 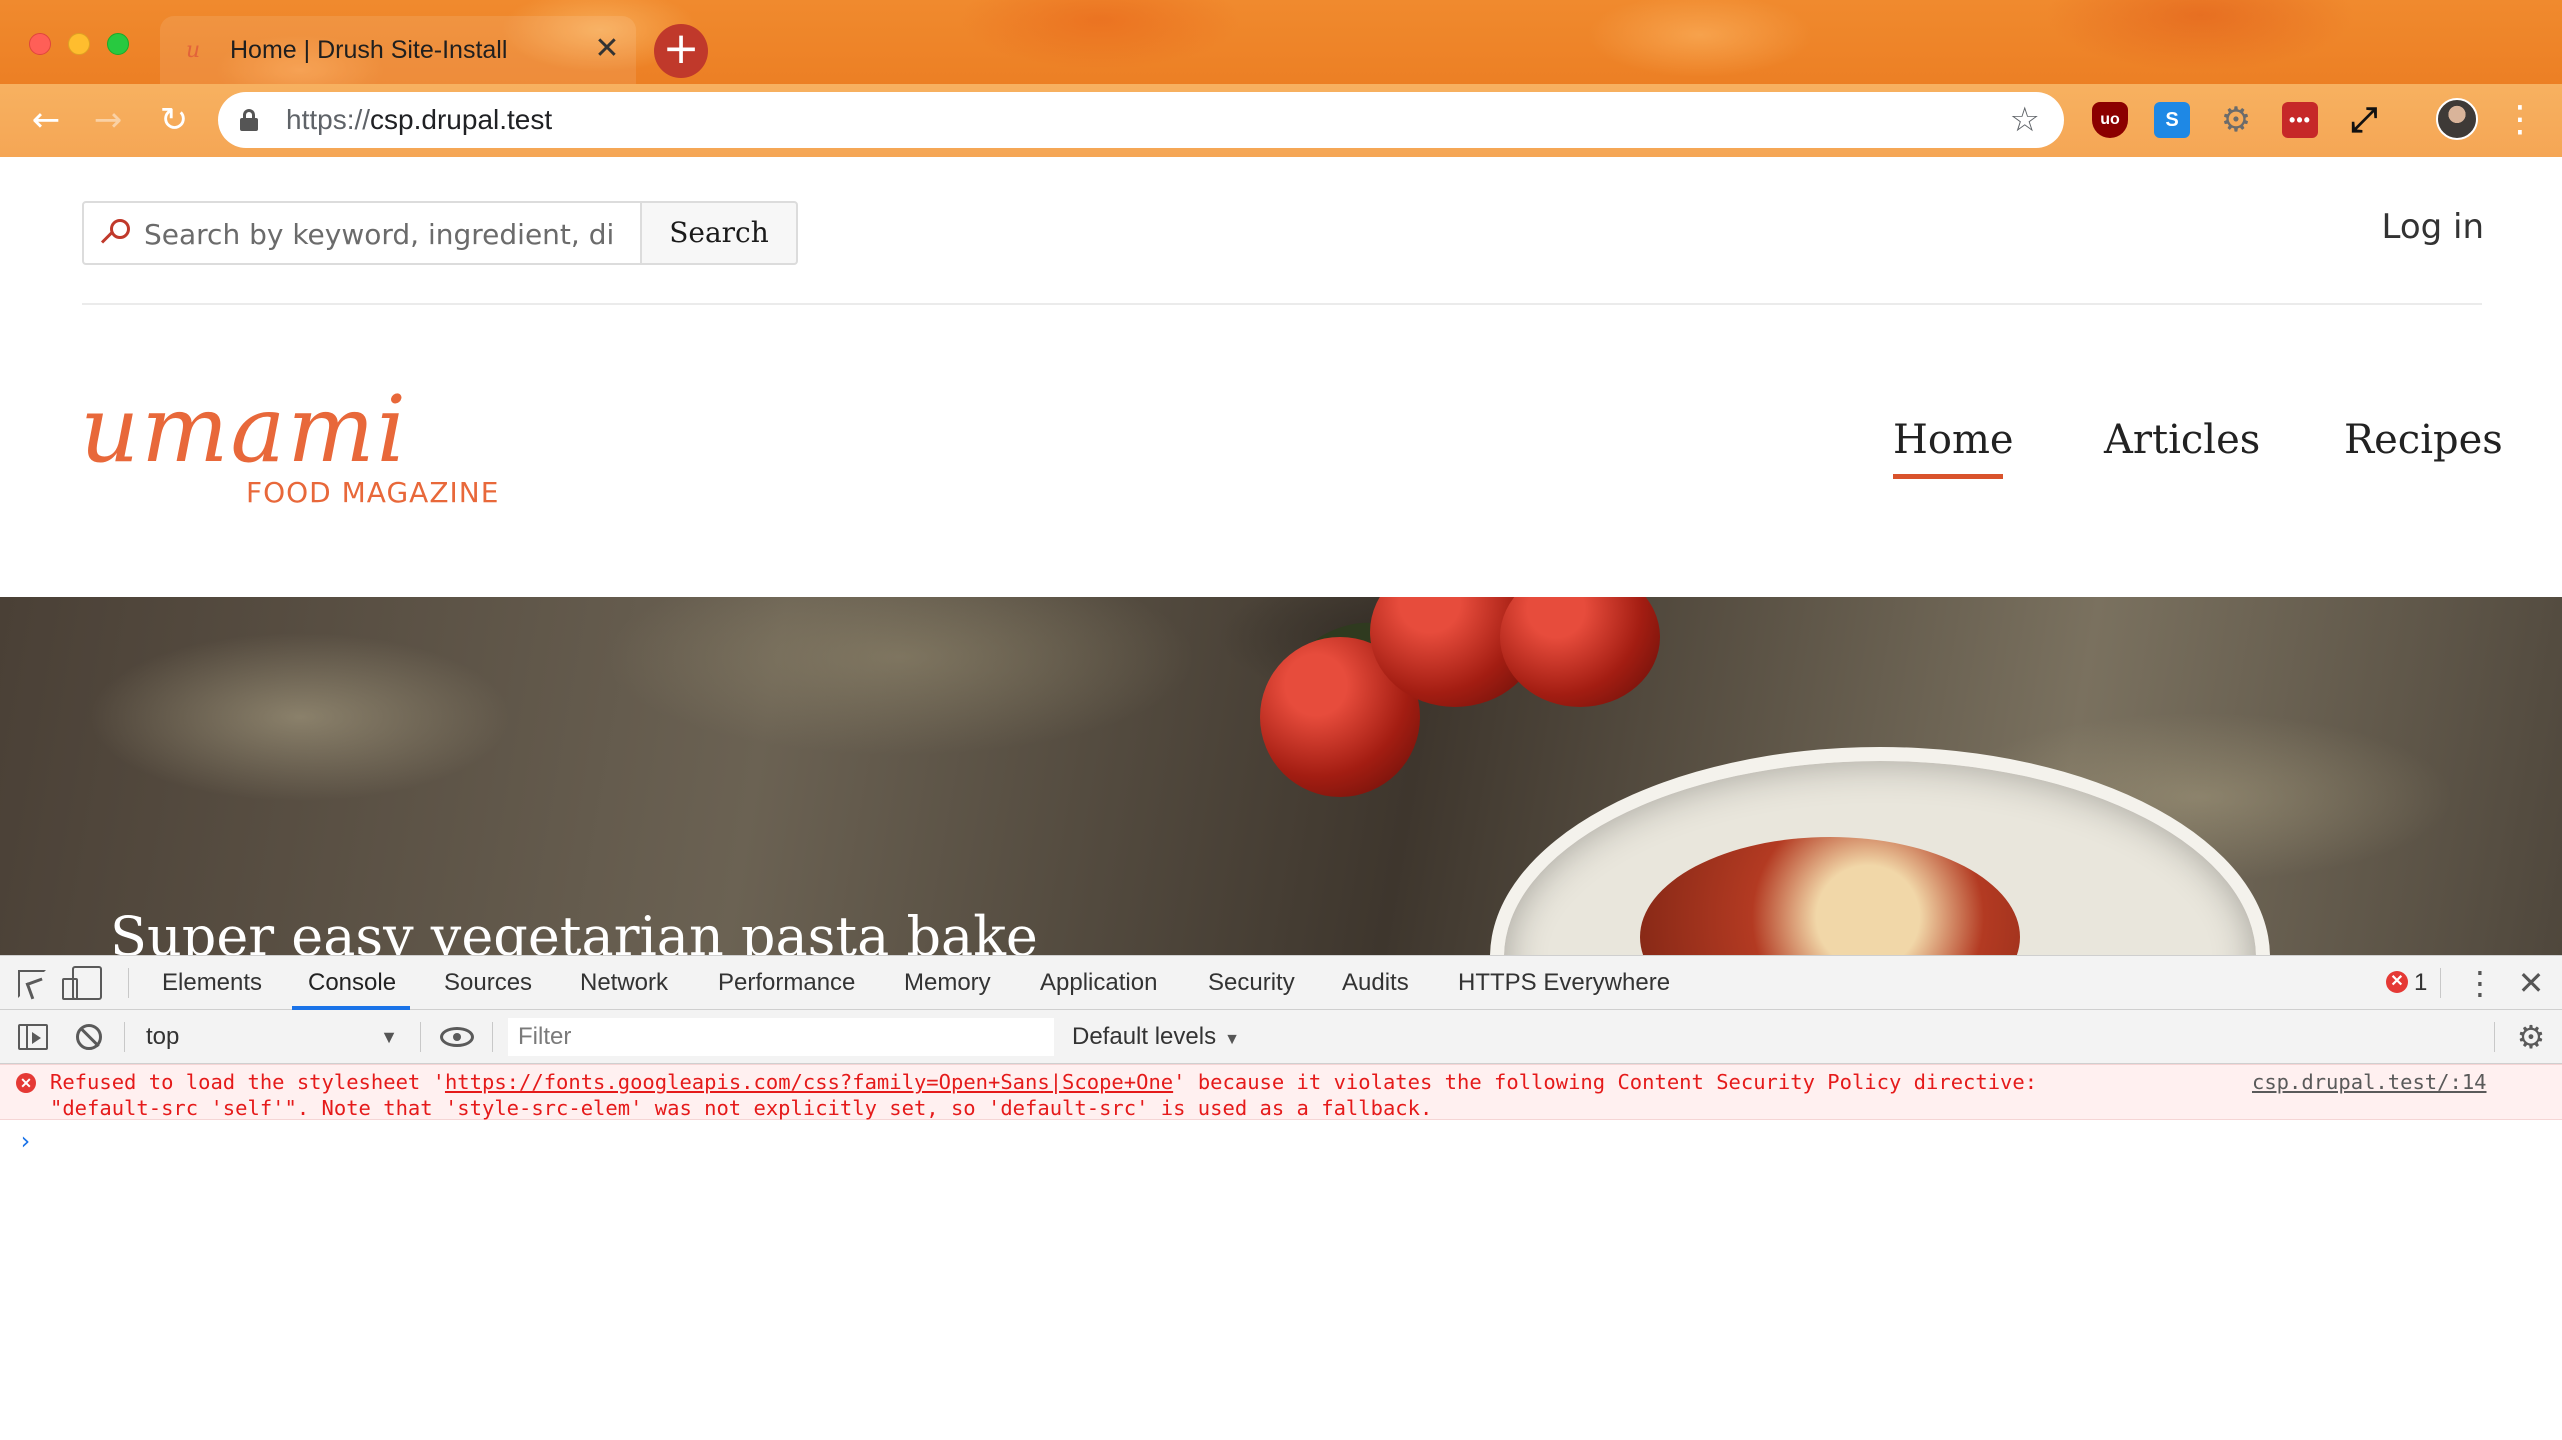 What do you see at coordinates (2172, 120) in the screenshot?
I see `s-extension-icon: S` at bounding box center [2172, 120].